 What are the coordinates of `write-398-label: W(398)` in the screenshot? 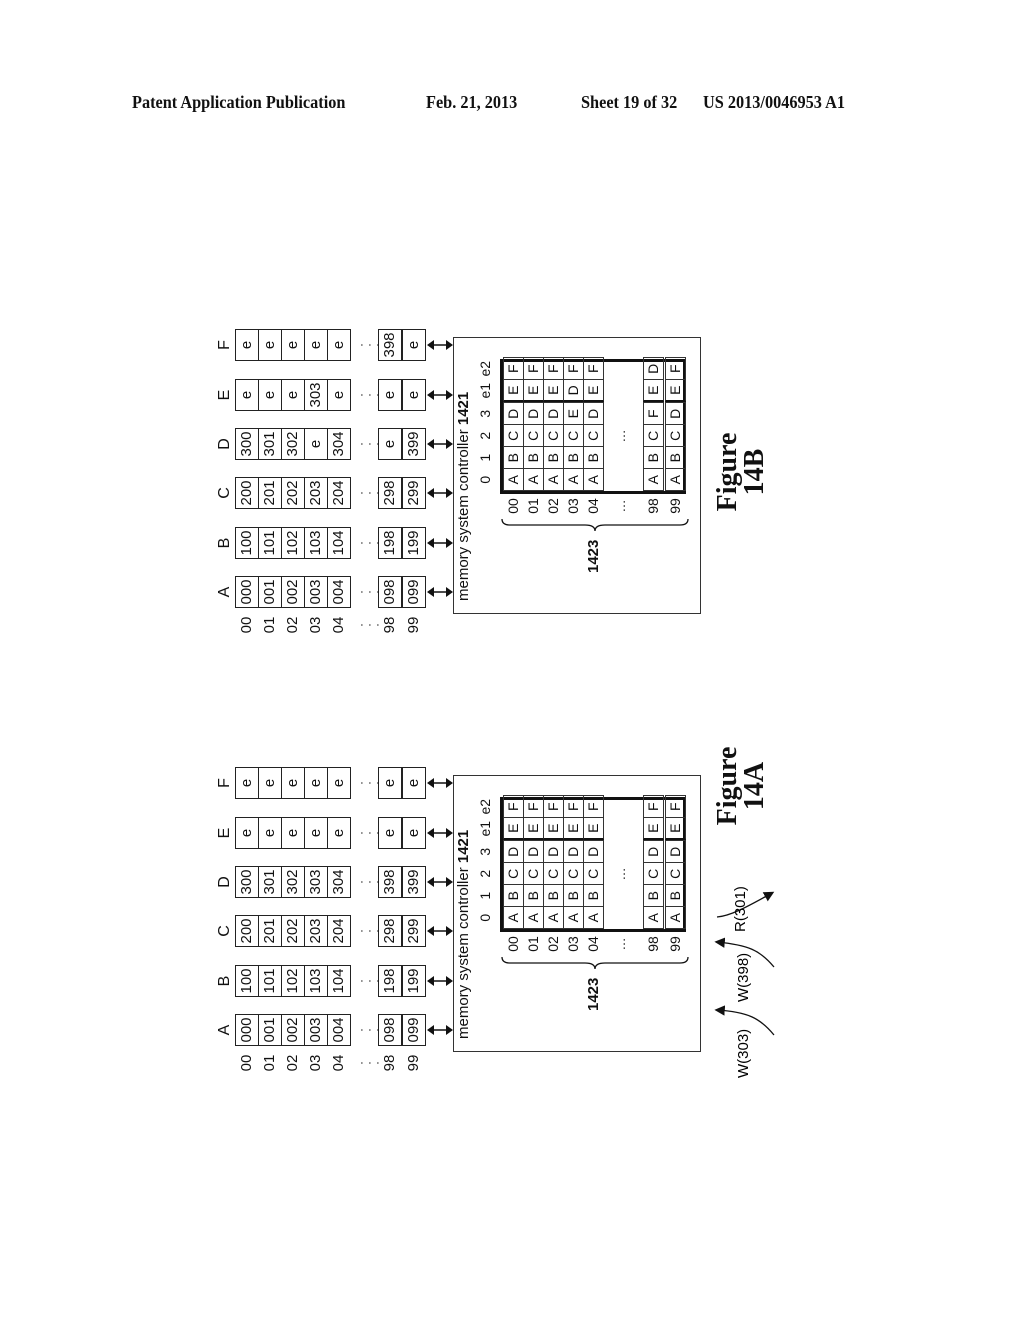 It's located at (743, 977).